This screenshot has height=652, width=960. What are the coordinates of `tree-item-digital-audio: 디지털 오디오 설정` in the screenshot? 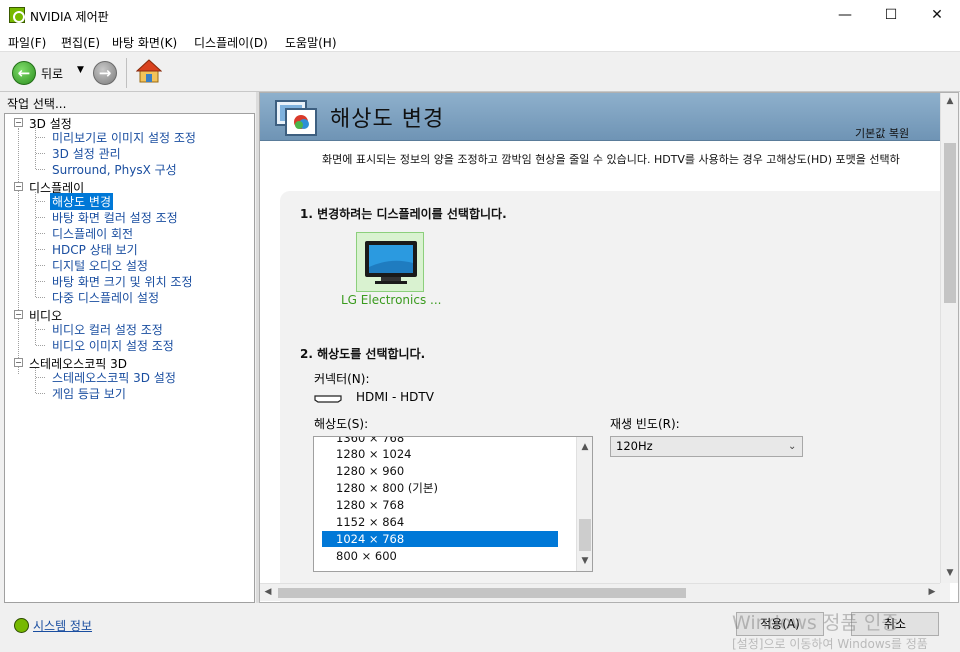 It's located at (100, 265).